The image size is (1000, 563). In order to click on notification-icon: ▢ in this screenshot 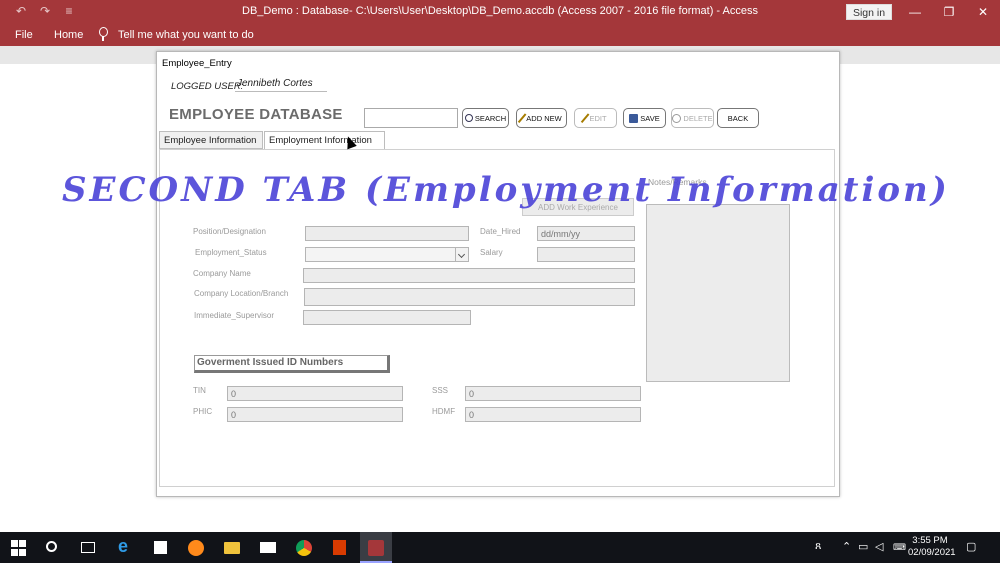, I will do `click(971, 546)`.